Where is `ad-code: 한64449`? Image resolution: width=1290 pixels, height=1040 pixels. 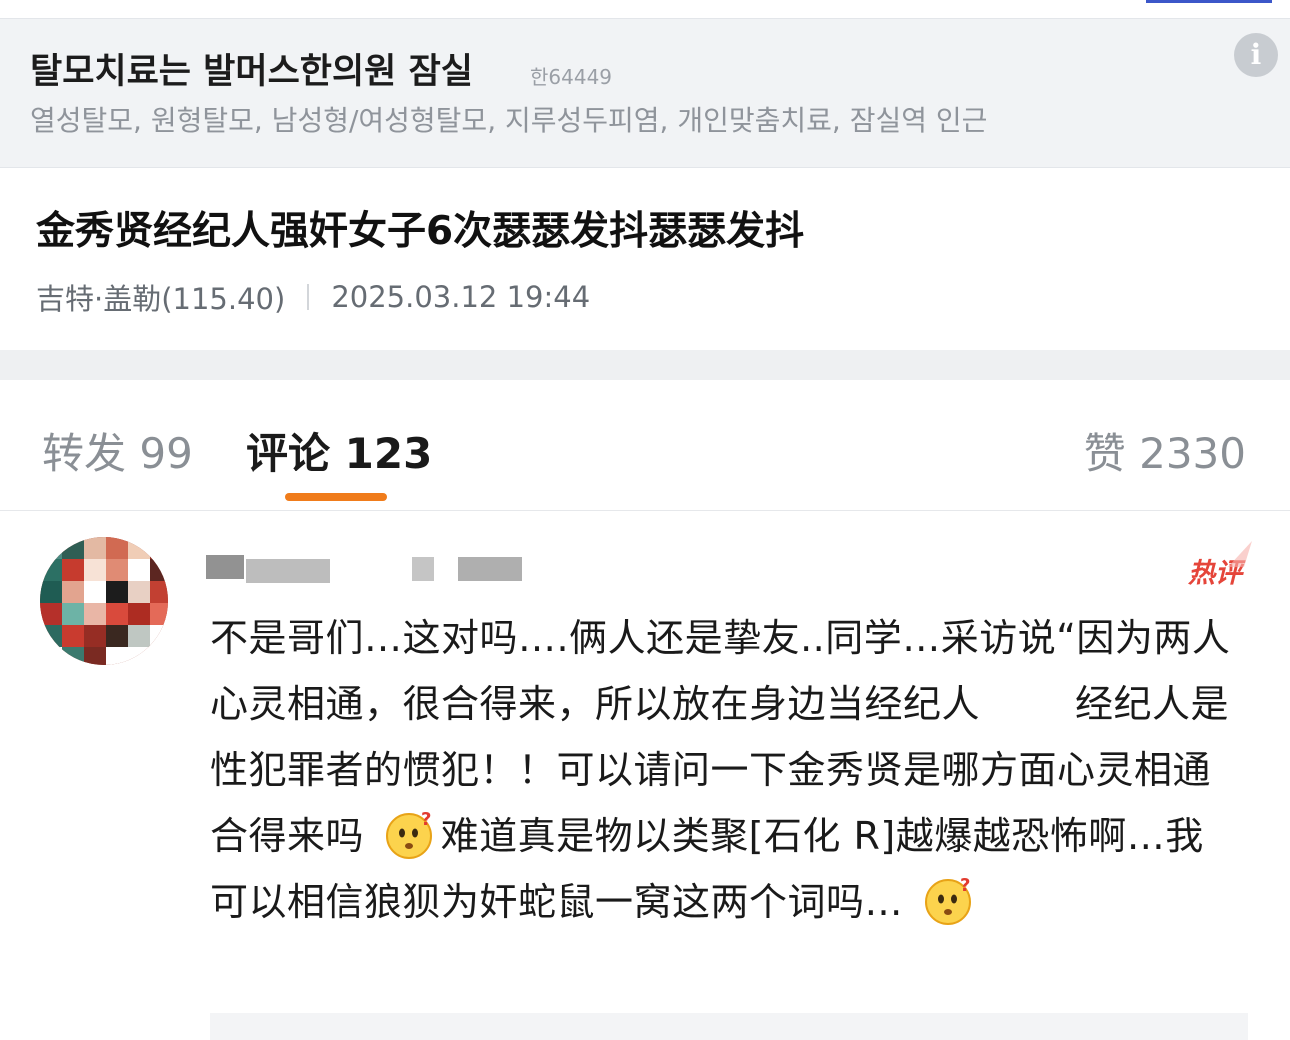
ad-code: 한64449 is located at coordinates (571, 77).